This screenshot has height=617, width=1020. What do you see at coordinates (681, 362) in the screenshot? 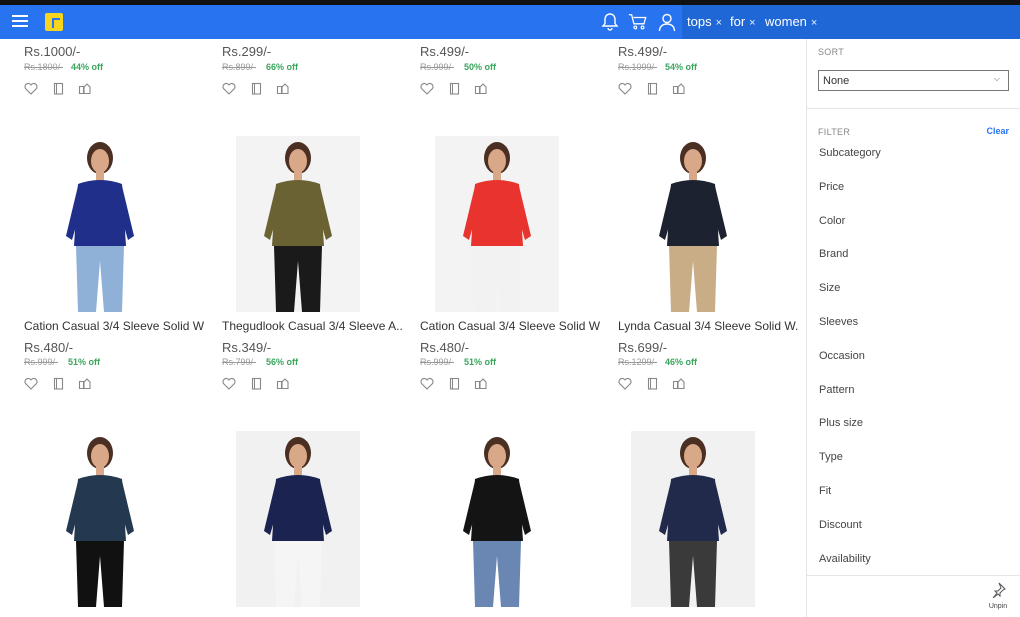
I see `product-discount: 46% off` at bounding box center [681, 362].